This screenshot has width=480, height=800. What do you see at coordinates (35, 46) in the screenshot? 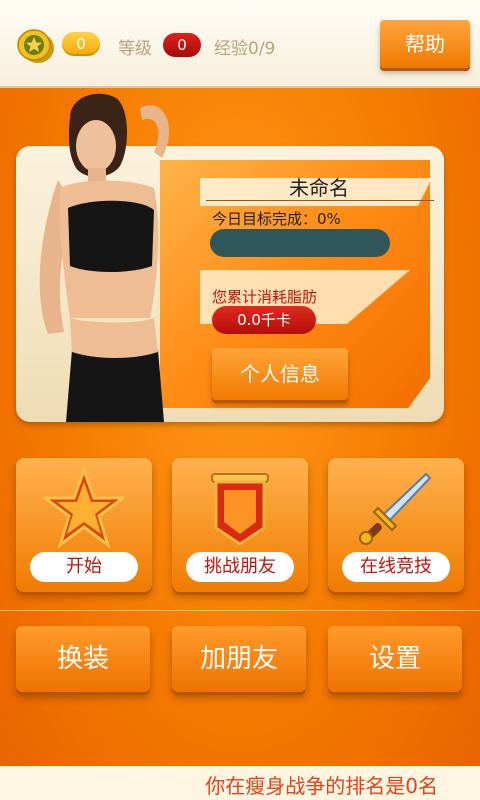
I see `coin-icon` at bounding box center [35, 46].